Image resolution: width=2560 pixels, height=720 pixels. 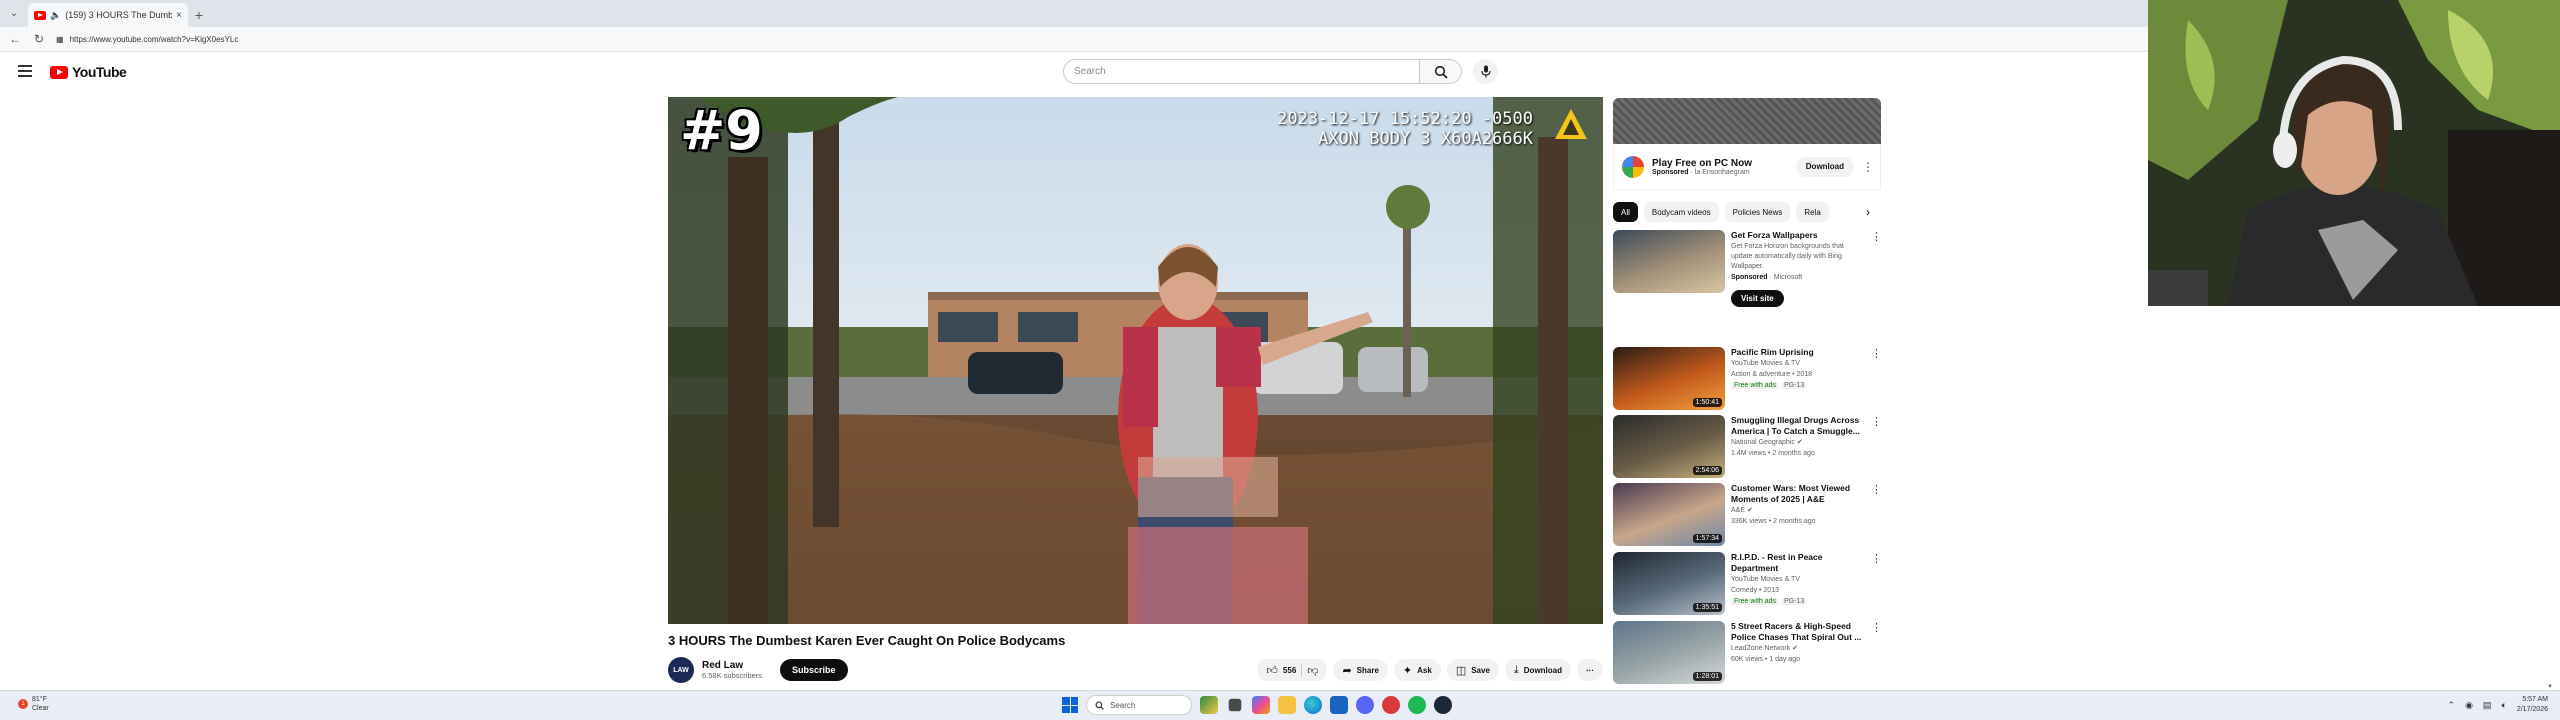 What do you see at coordinates (1669, 446) in the screenshot?
I see `video-thumbnail: 2:54:06` at bounding box center [1669, 446].